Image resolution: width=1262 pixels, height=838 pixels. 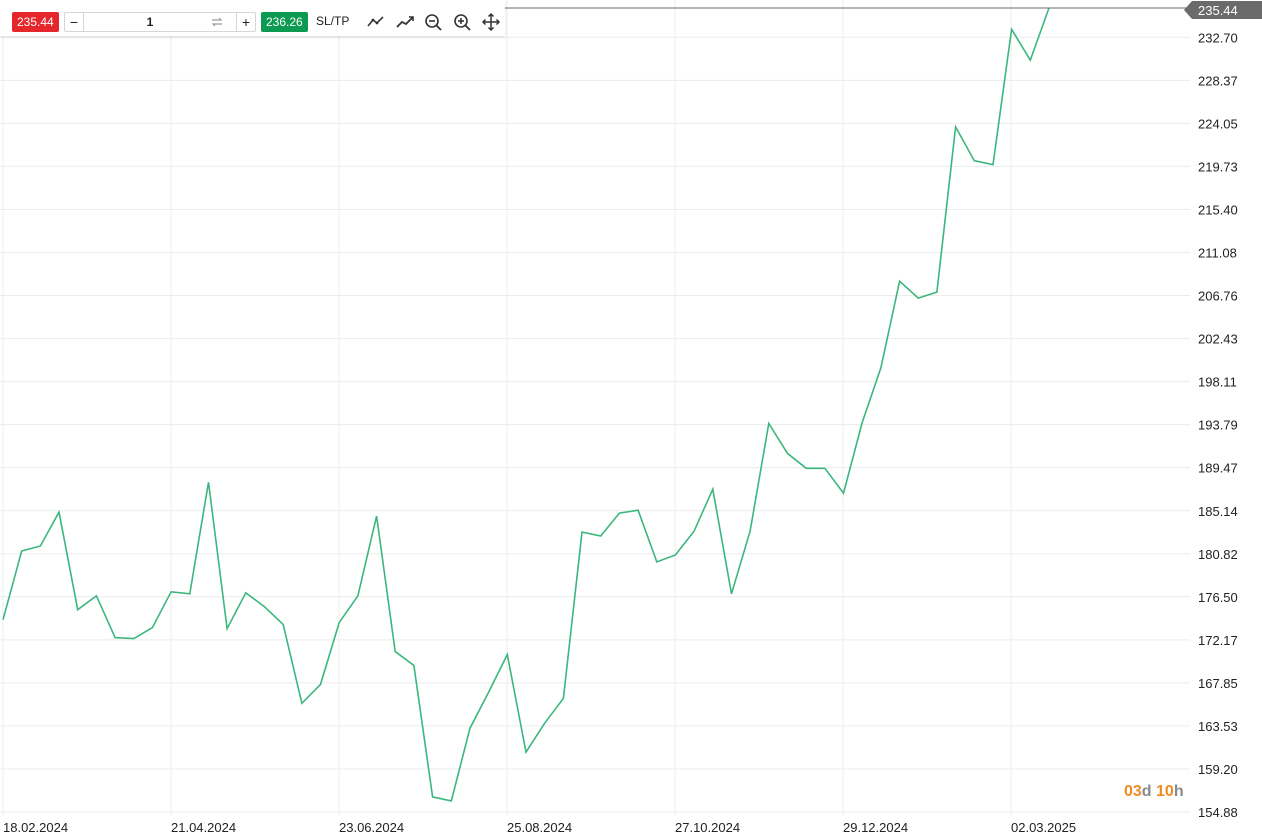 What do you see at coordinates (1218, 640) in the screenshot?
I see `y-tick-label: 172.17` at bounding box center [1218, 640].